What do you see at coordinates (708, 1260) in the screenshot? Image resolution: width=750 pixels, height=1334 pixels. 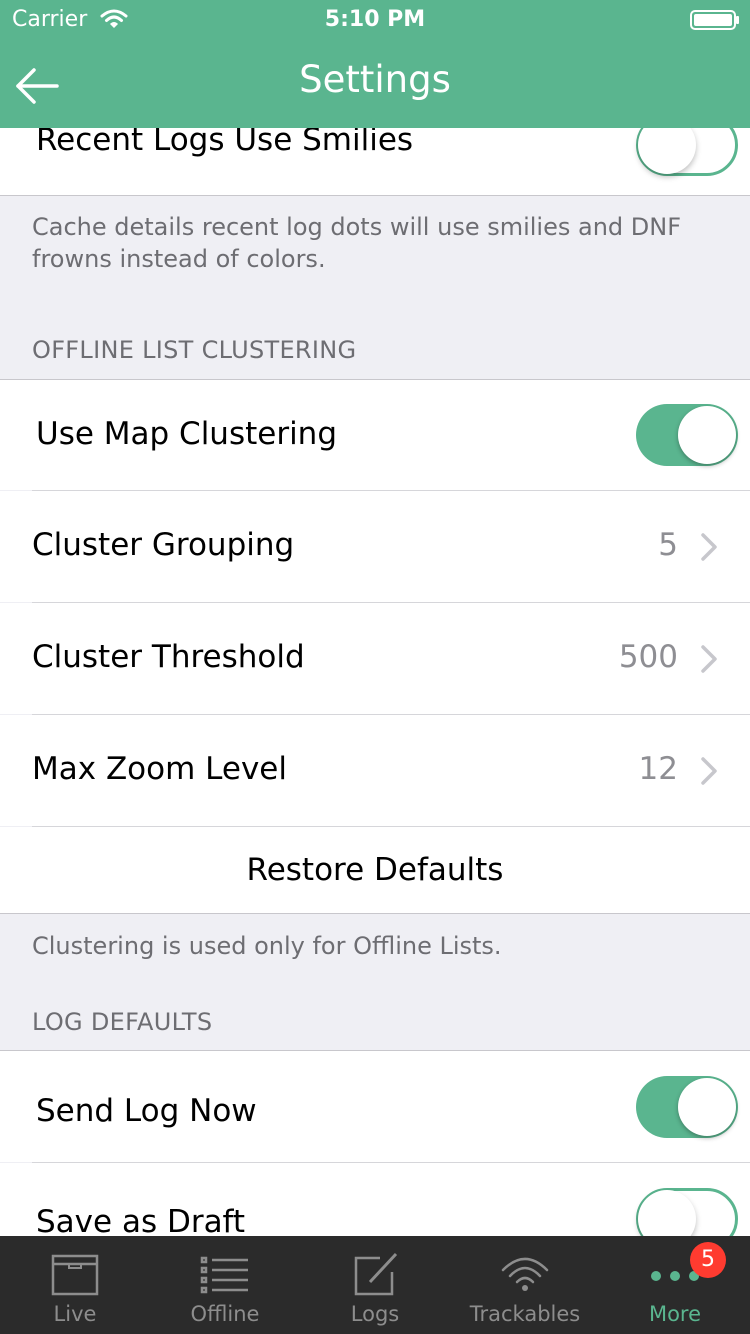 I see `more-badge: 5` at bounding box center [708, 1260].